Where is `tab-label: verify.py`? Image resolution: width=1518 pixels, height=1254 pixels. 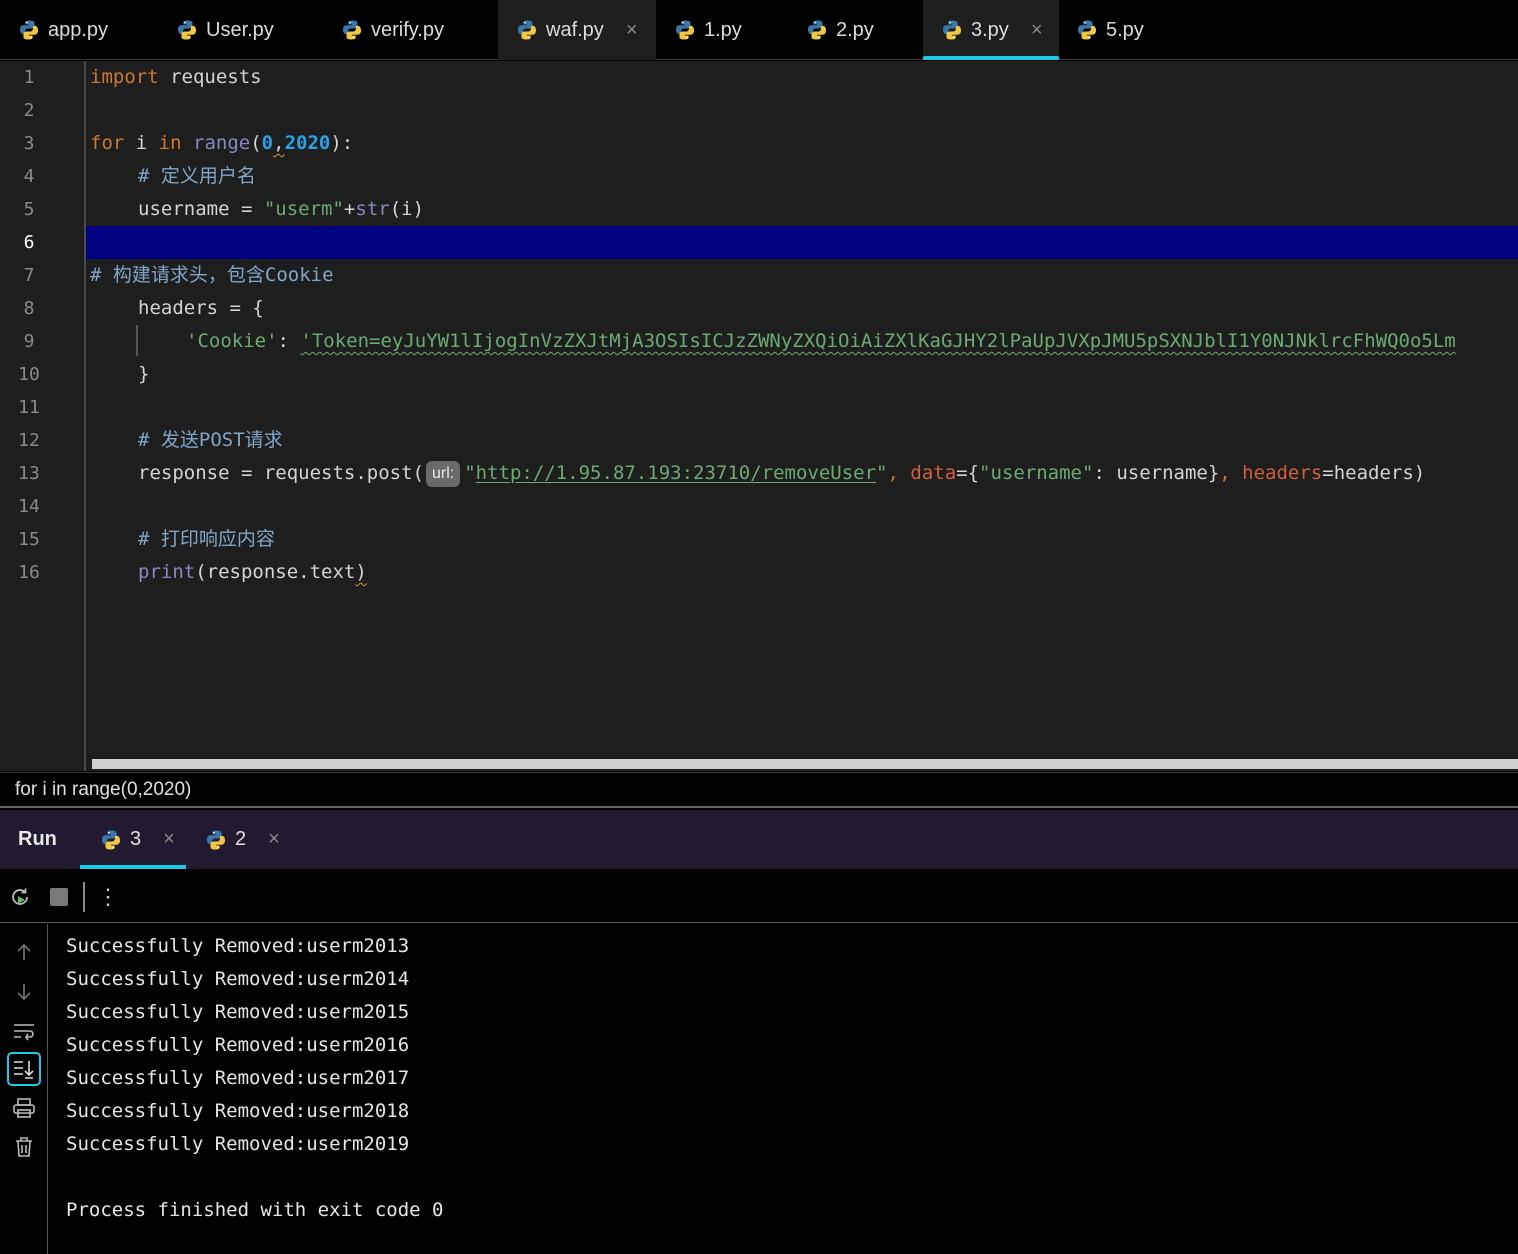 tab-label: verify.py is located at coordinates (407, 29).